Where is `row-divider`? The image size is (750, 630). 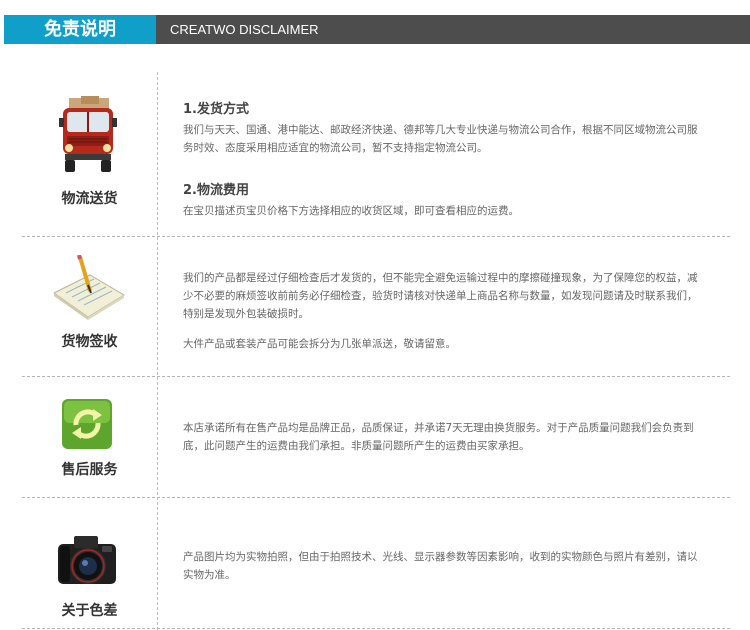
row-divider is located at coordinates (376, 628).